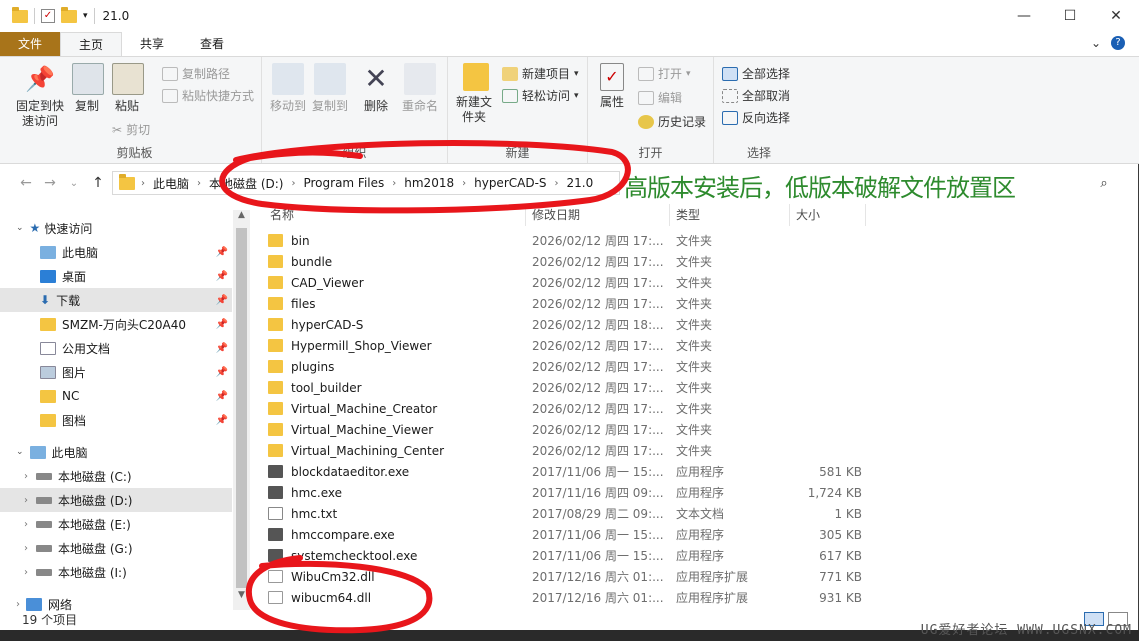 Image resolution: width=1139 pixels, height=641 pixels. I want to click on file-type: 文本文档, so click(700, 514).